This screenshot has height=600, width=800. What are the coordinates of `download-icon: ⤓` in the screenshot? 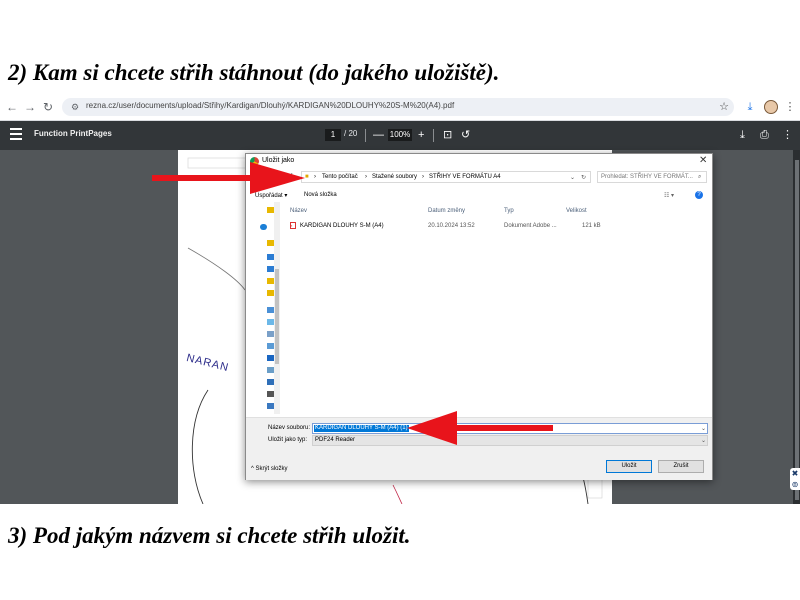 It's located at (750, 107).